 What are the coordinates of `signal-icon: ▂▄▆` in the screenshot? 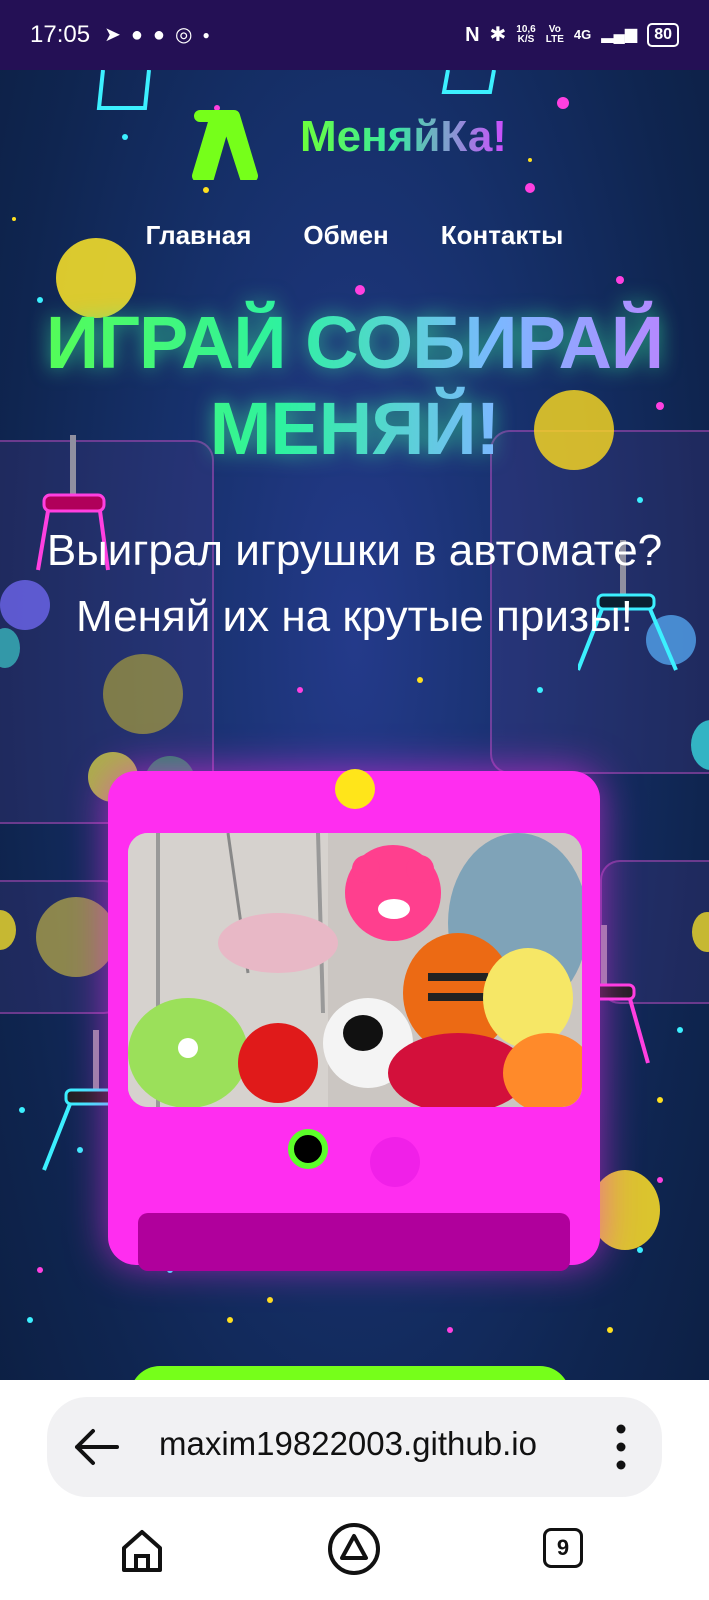 It's located at (619, 34).